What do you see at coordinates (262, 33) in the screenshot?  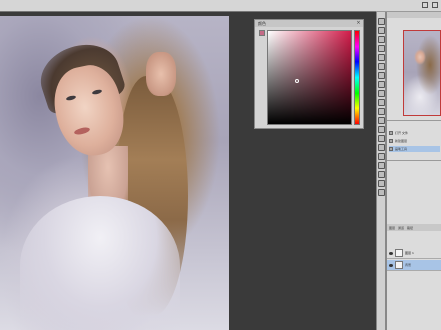 I see `current-color-swatch` at bounding box center [262, 33].